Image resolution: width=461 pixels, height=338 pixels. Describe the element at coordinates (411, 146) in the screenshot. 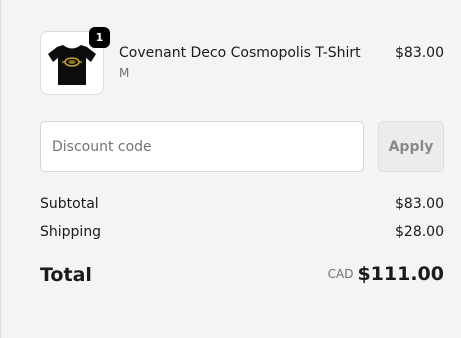

I see `apply-discount-button: Apply` at that location.